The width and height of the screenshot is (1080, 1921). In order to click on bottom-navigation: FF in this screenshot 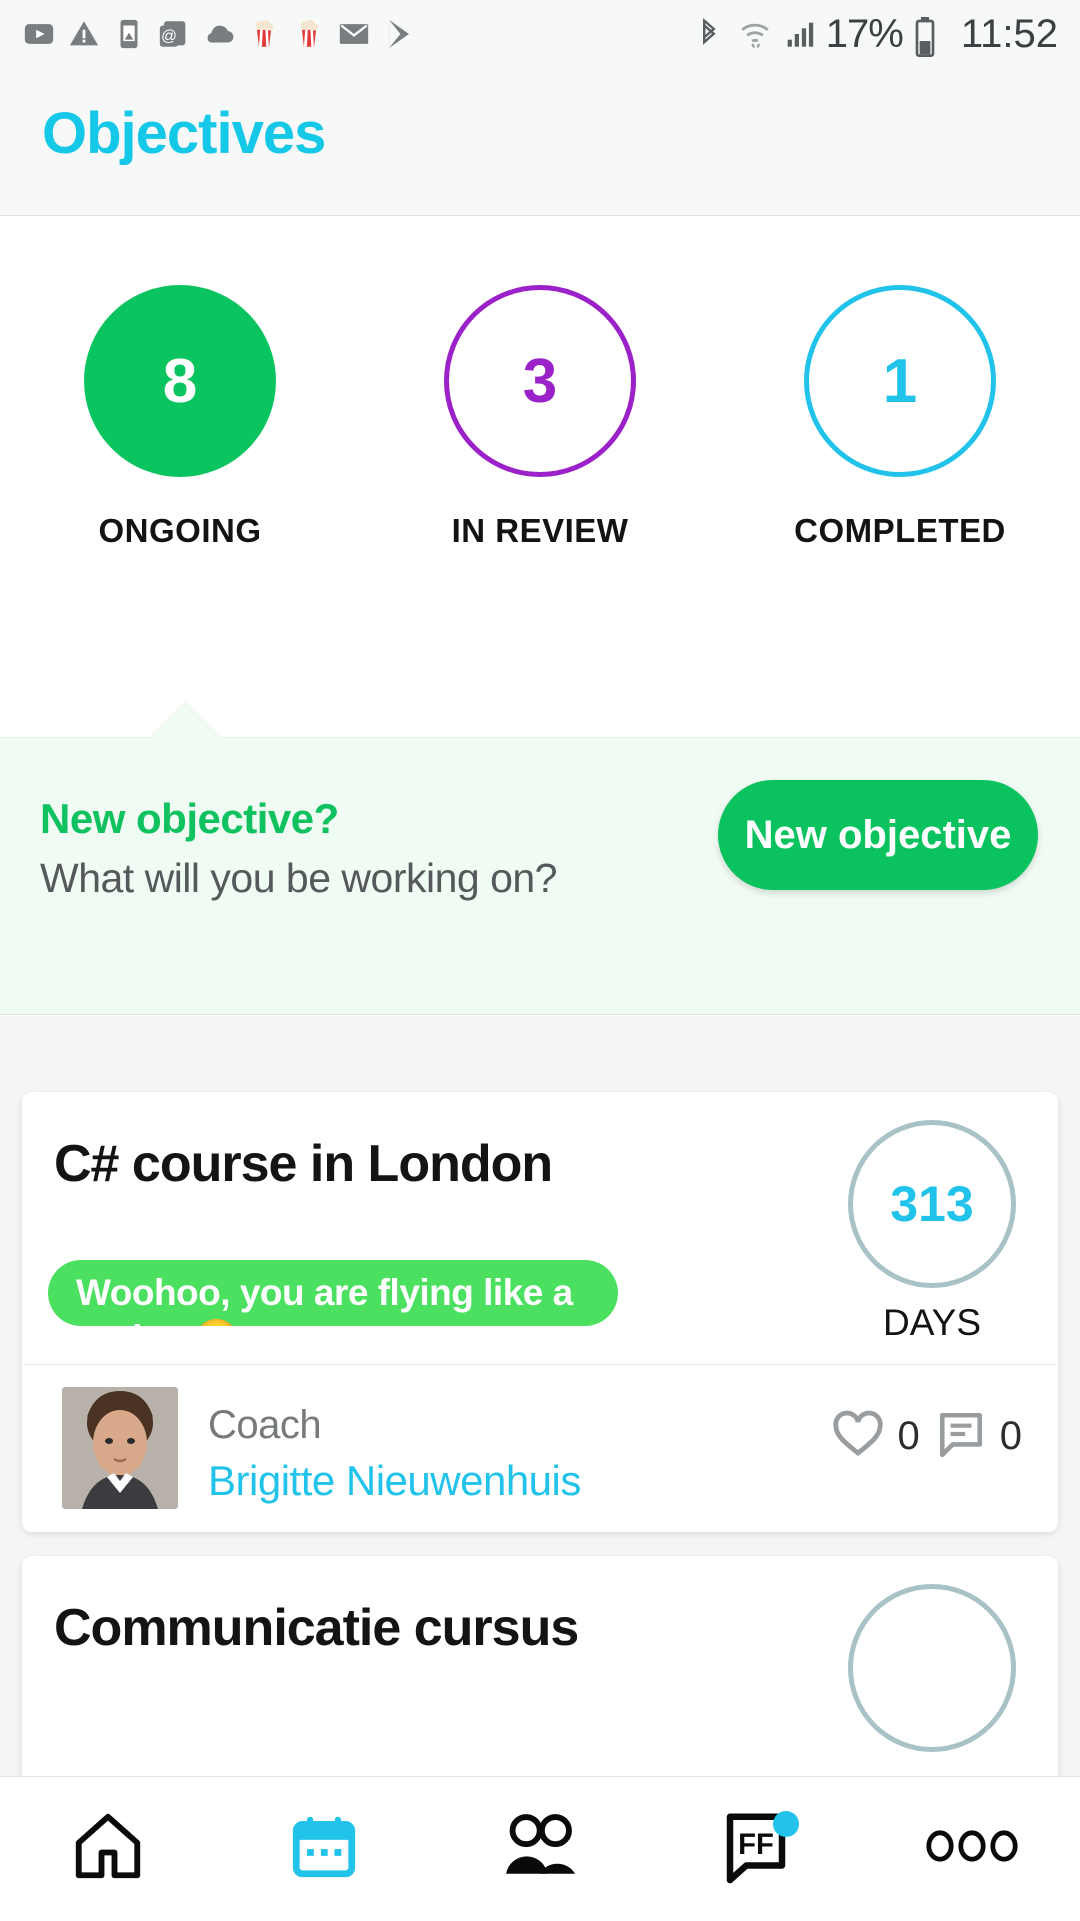, I will do `click(540, 1848)`.